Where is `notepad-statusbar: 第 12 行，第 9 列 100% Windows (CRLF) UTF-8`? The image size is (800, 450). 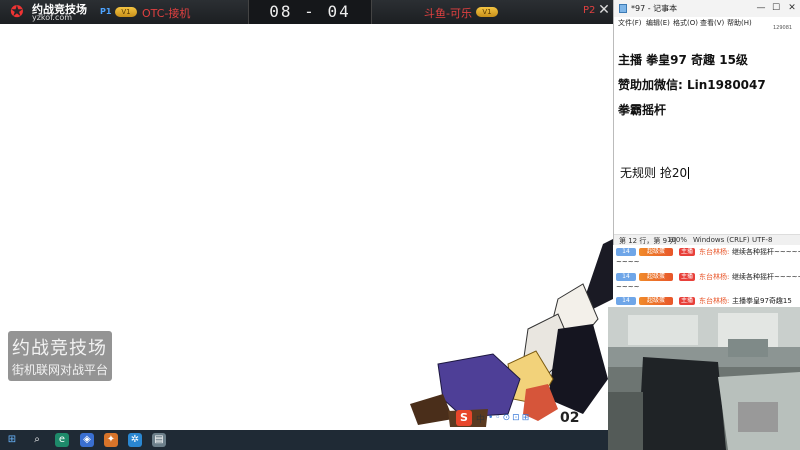
notepad-statusbar: 第 12 行，第 9 列 100% Windows (CRLF) UTF-8 is located at coordinates (707, 239).